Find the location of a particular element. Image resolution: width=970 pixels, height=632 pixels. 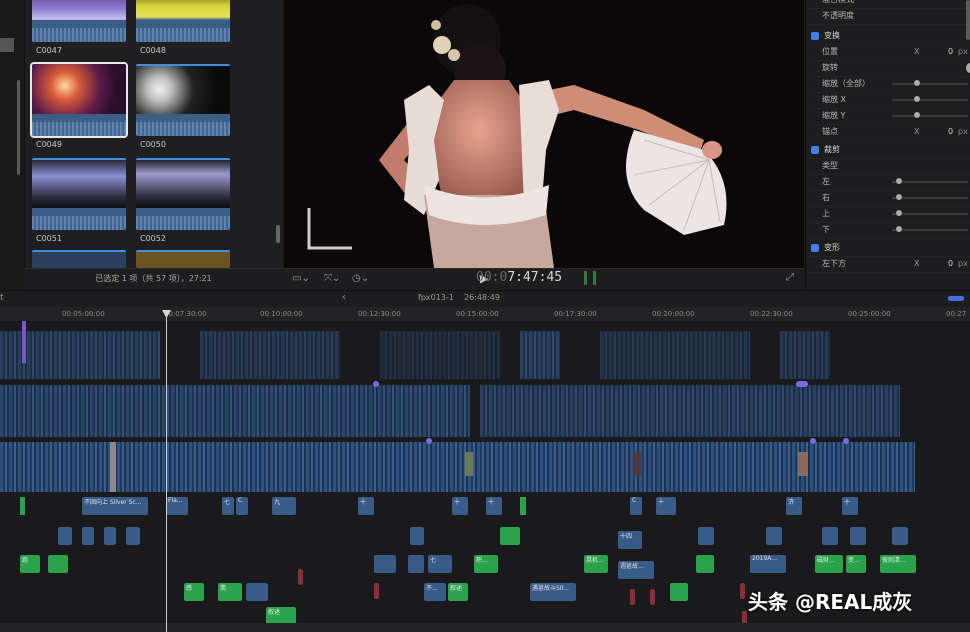

inspector-row-right: 右 is located at coordinates (888, 198).